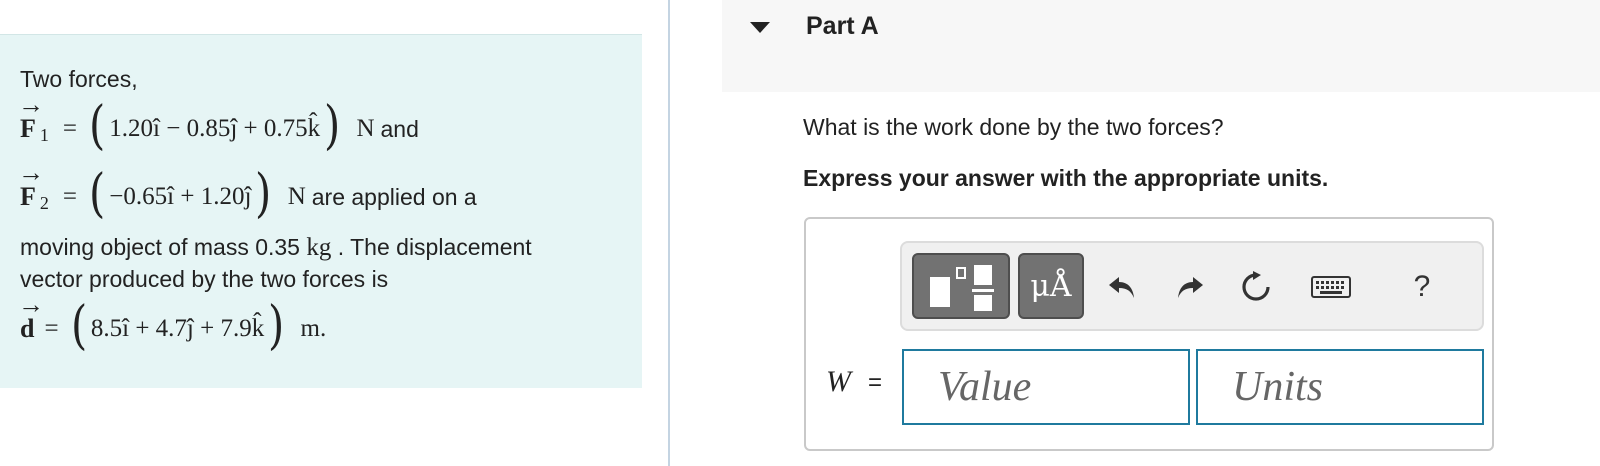  Describe the element at coordinates (399, 129) in the screenshot. I see `force-1-trailing-text: and` at that location.